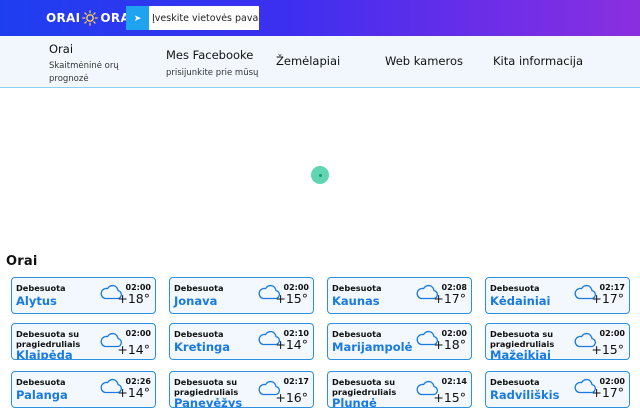  I want to click on weather-card: Debesuota Marijampolė 02:00 +18°, so click(399, 341).